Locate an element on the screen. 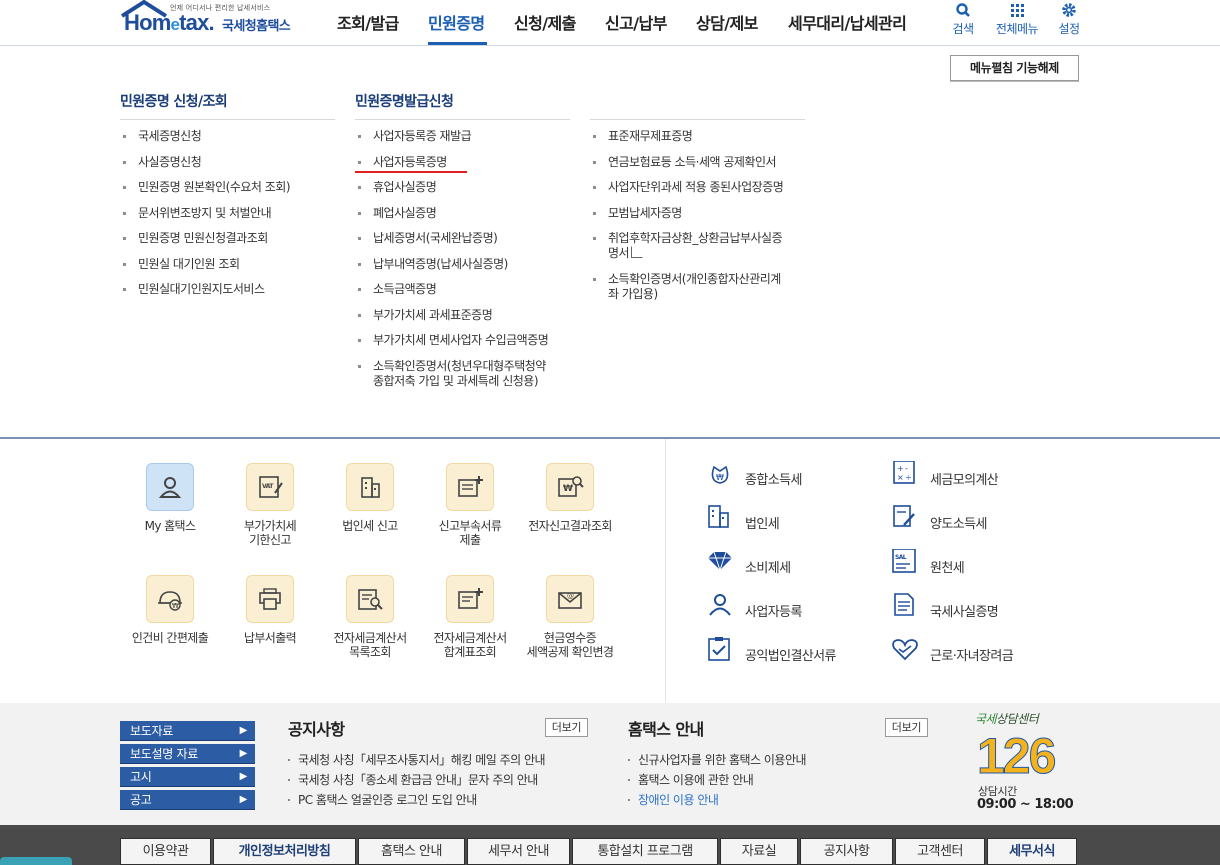 The width and height of the screenshot is (1220, 865). menu-item: 표준재무제표증명 is located at coordinates (686, 136).